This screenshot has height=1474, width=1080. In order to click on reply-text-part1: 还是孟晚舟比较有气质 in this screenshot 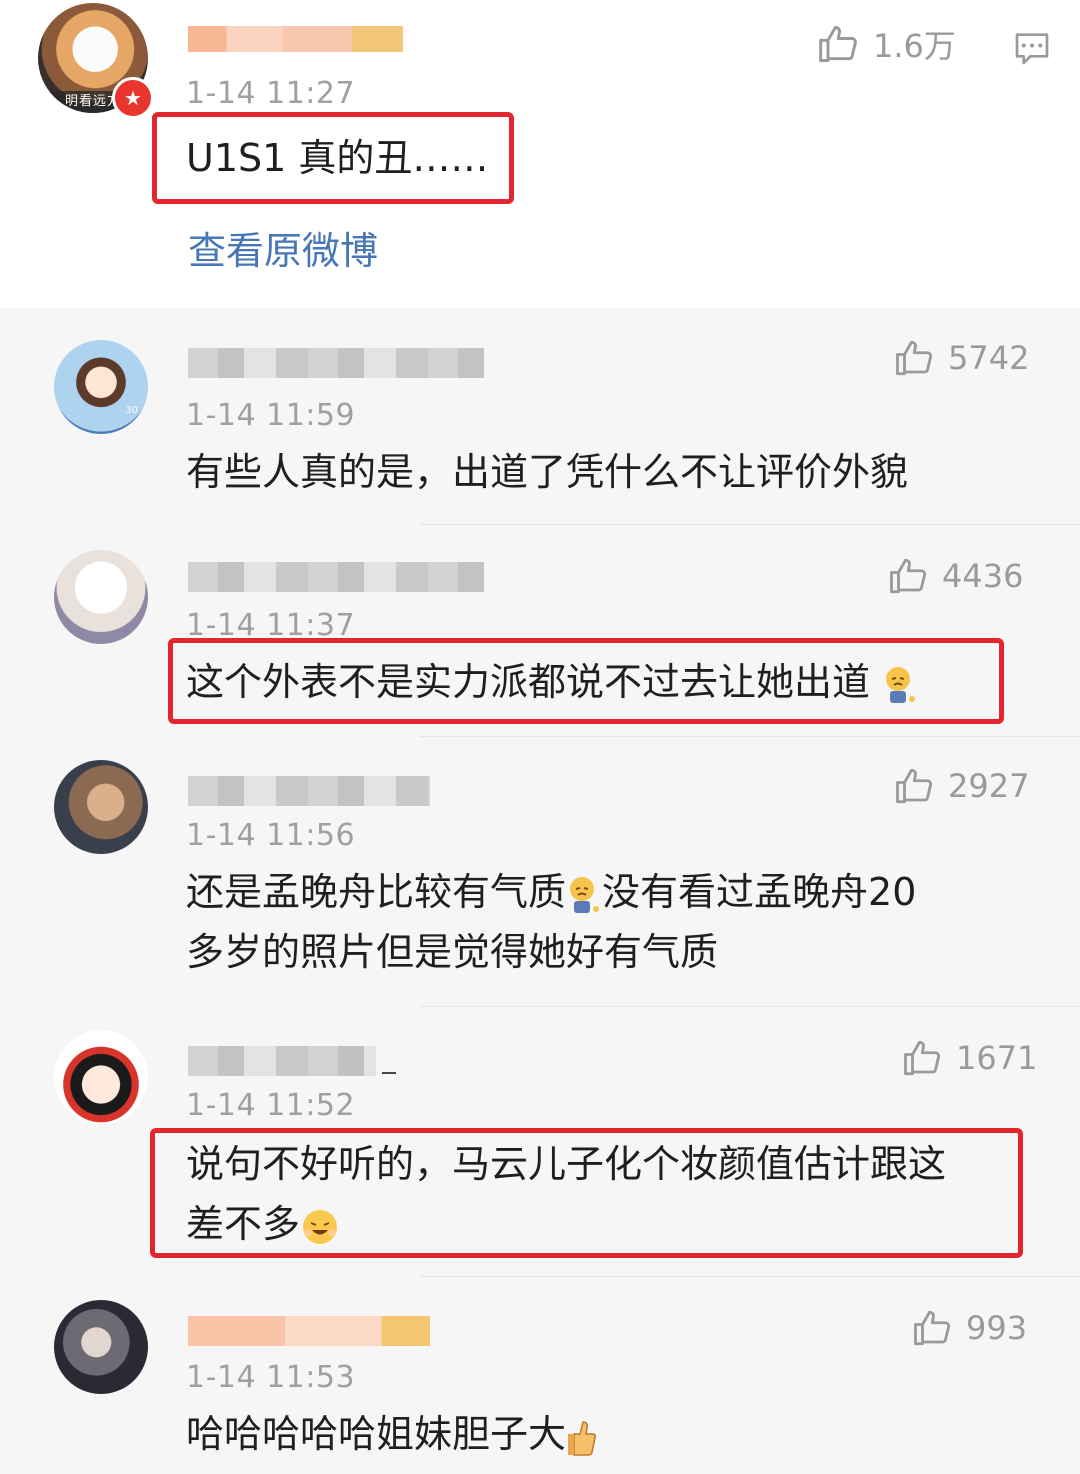, I will do `click(376, 892)`.